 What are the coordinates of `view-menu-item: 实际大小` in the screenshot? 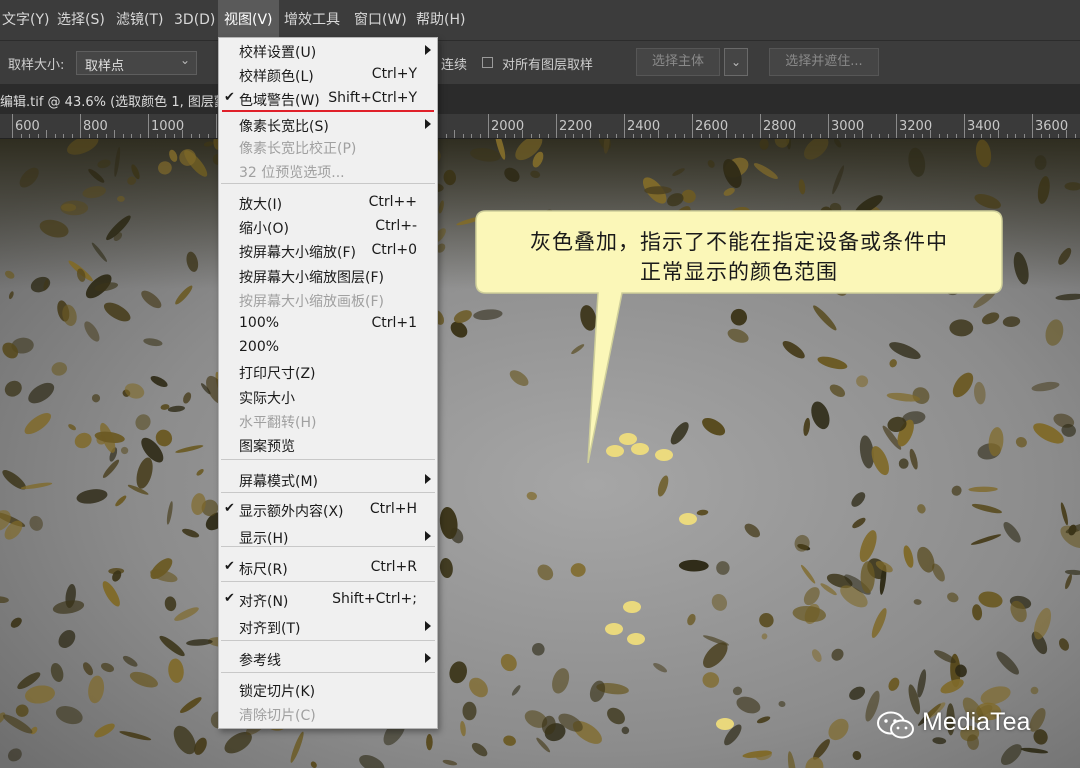 It's located at (328, 397).